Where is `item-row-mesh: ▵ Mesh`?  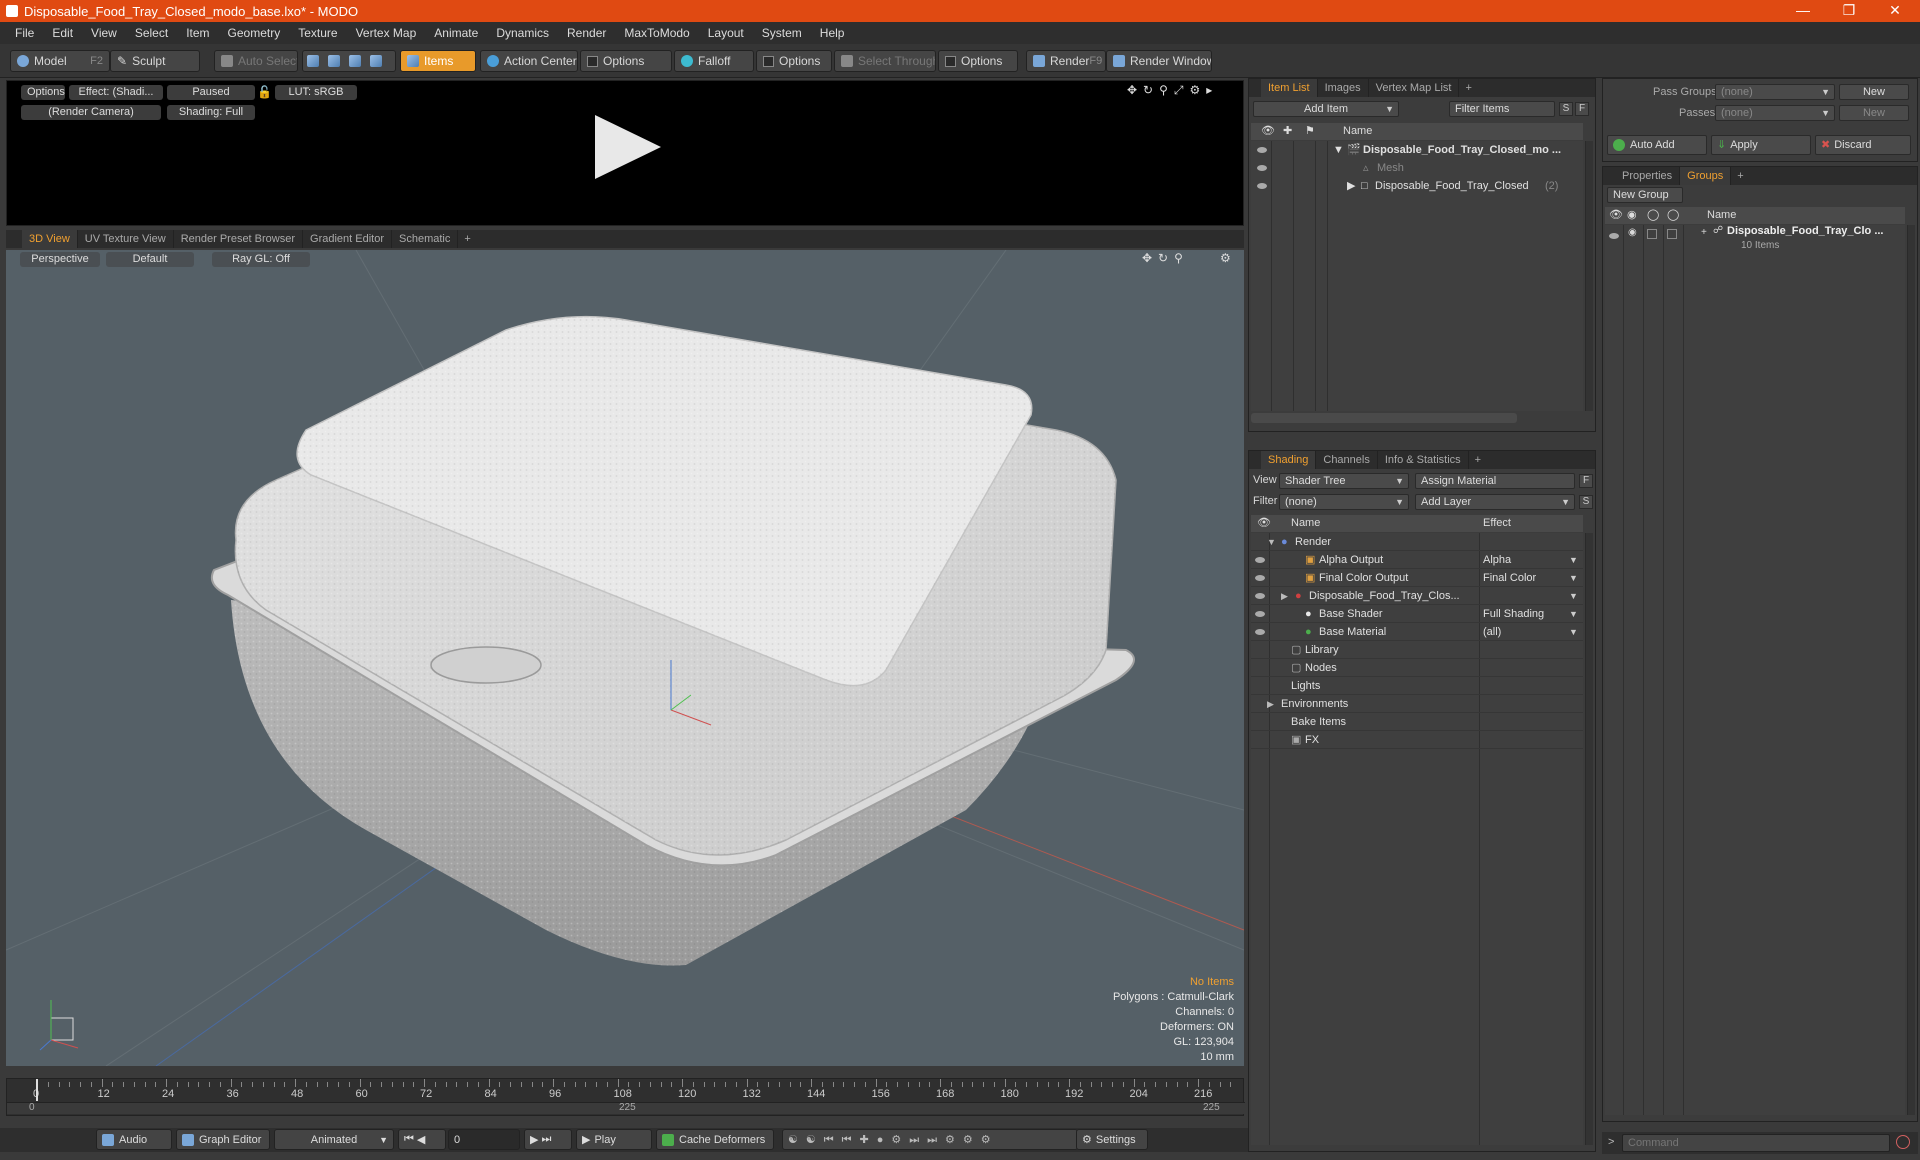
item-row-mesh: ▵ Mesh is located at coordinates (1417, 168).